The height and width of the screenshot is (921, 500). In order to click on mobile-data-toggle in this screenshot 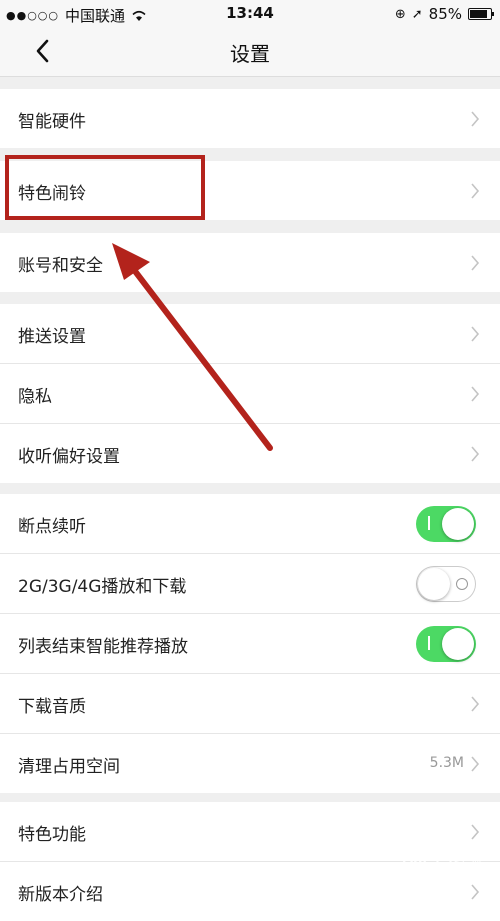, I will do `click(446, 584)`.